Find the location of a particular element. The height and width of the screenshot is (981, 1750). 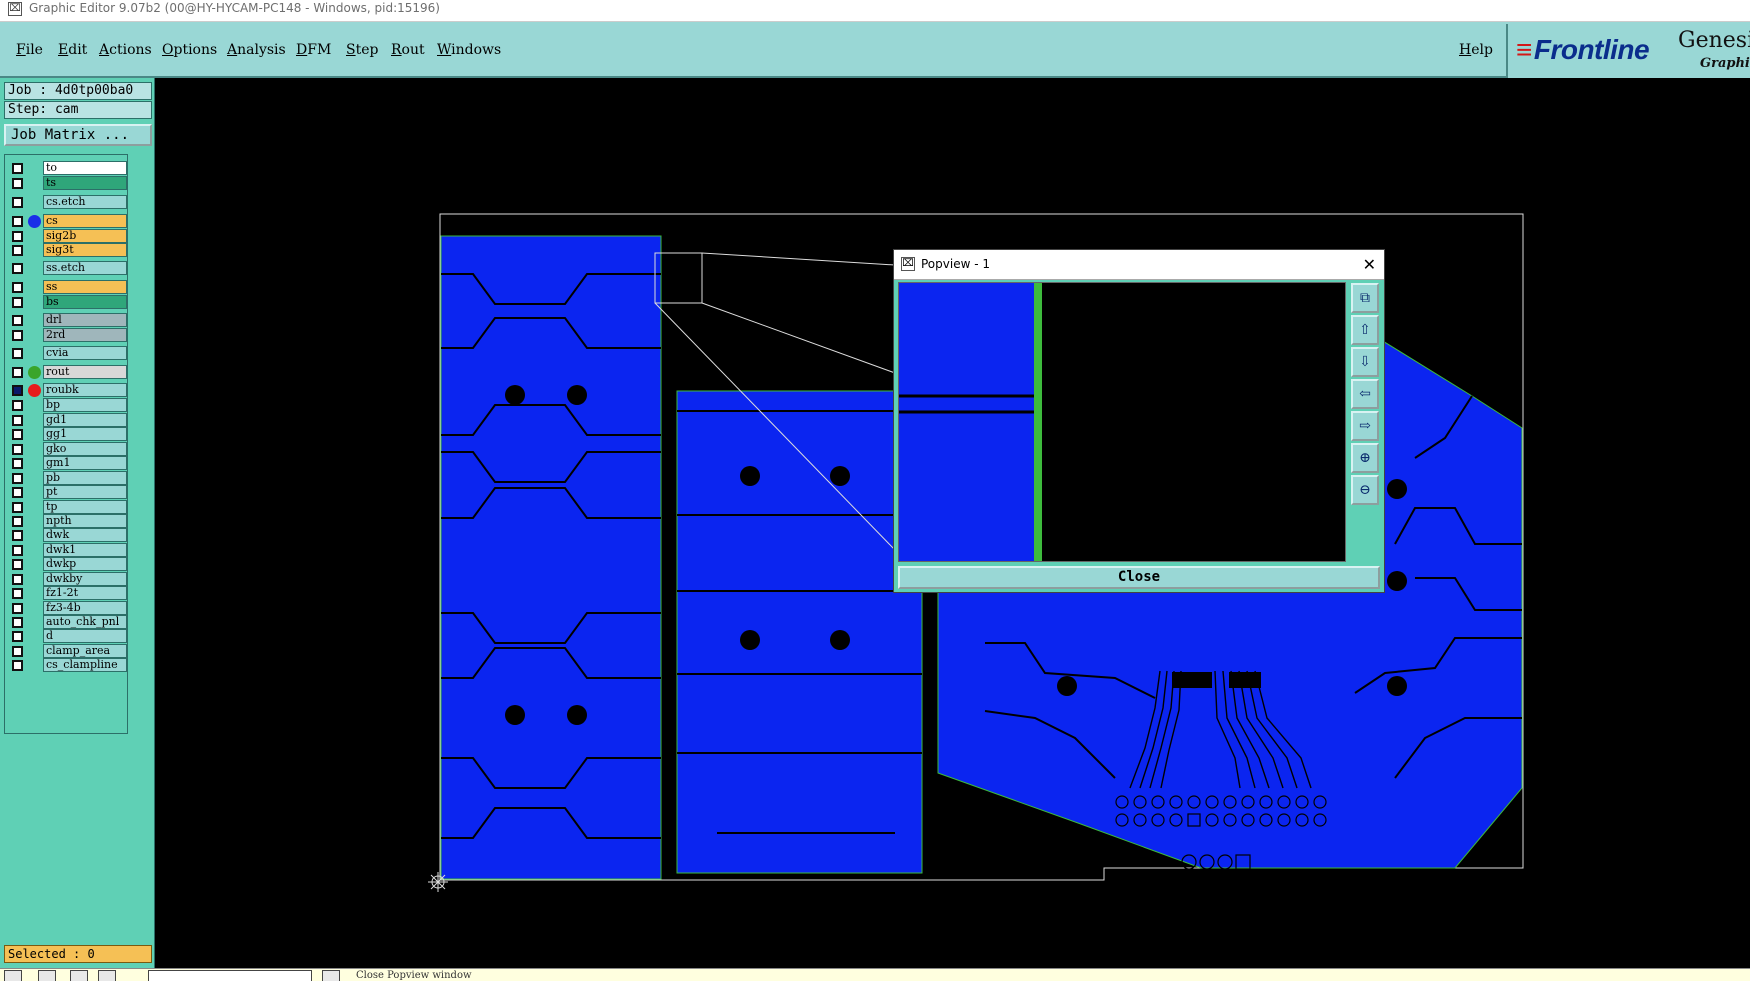

layer-name: d is located at coordinates (85, 636).